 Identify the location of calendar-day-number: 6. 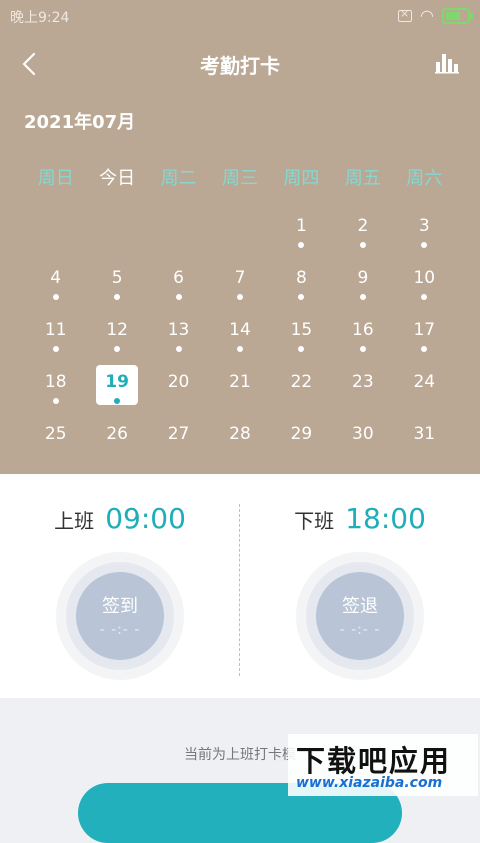
(178, 278).